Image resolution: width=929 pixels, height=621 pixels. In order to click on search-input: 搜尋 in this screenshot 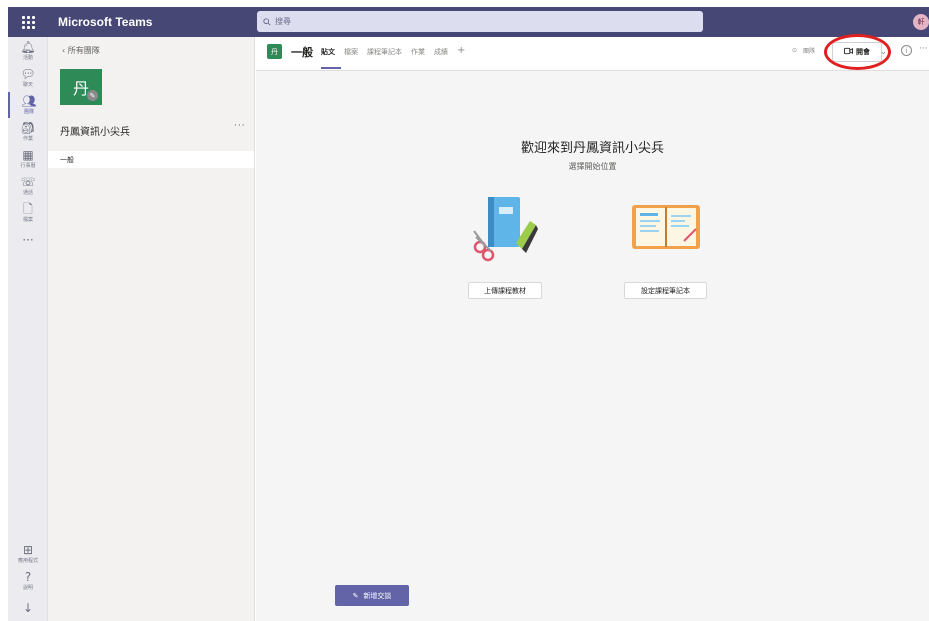, I will do `click(480, 21)`.